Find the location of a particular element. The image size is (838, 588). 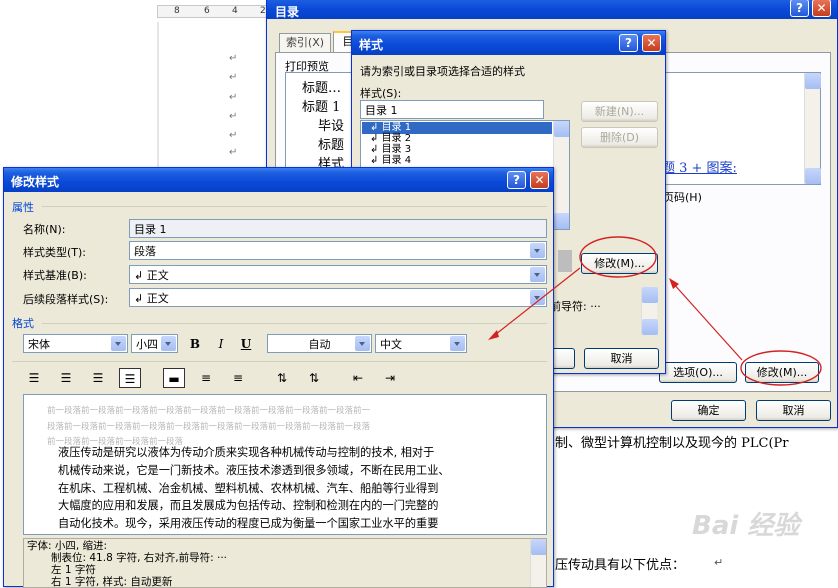

page-edge is located at coordinates (158, 97).